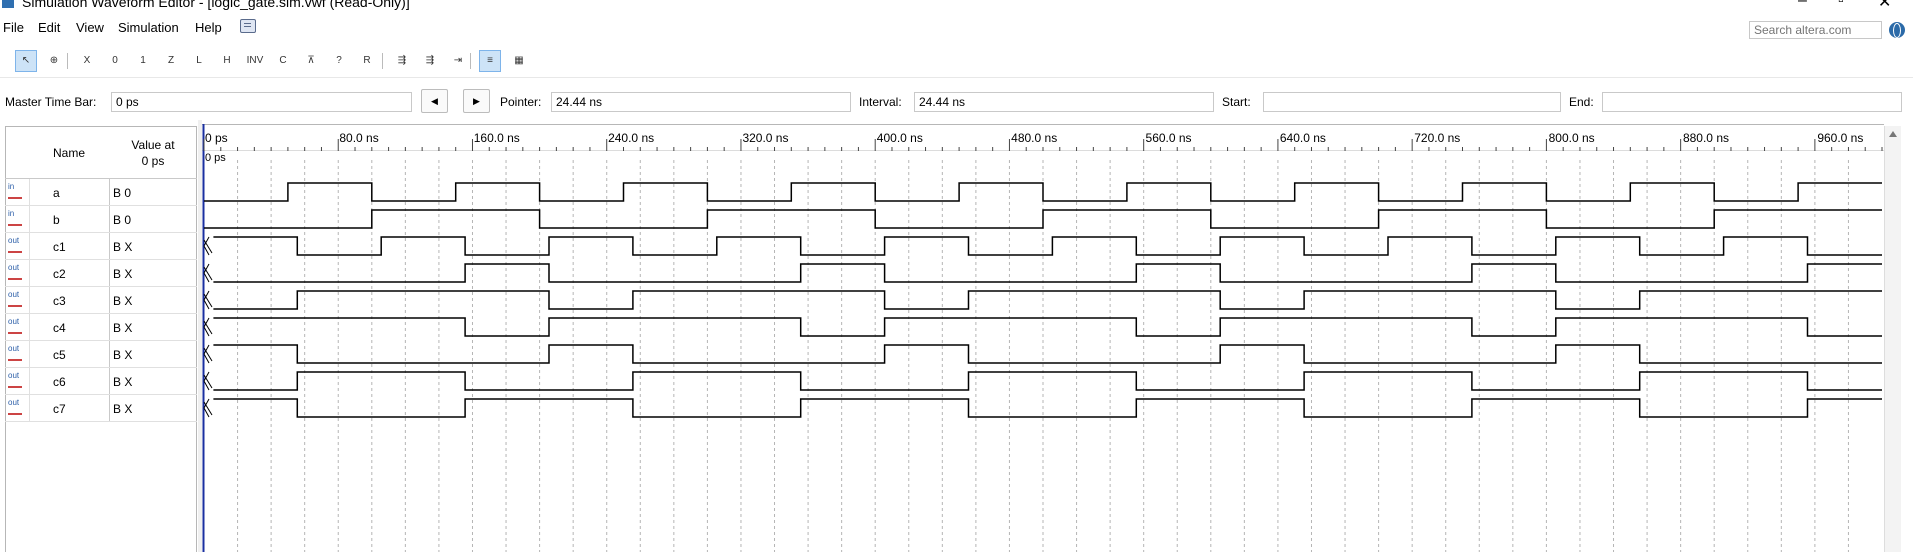 Image resolution: width=1913 pixels, height=552 pixels. I want to click on scroll-up-icon, so click(1893, 134).